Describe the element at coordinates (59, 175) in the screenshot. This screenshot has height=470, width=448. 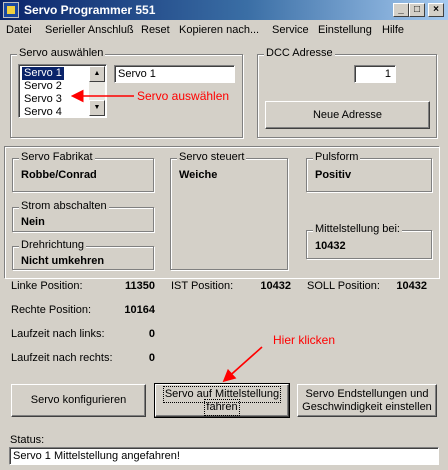
I see `fabrikat-value: Robbe/Conrad` at that location.